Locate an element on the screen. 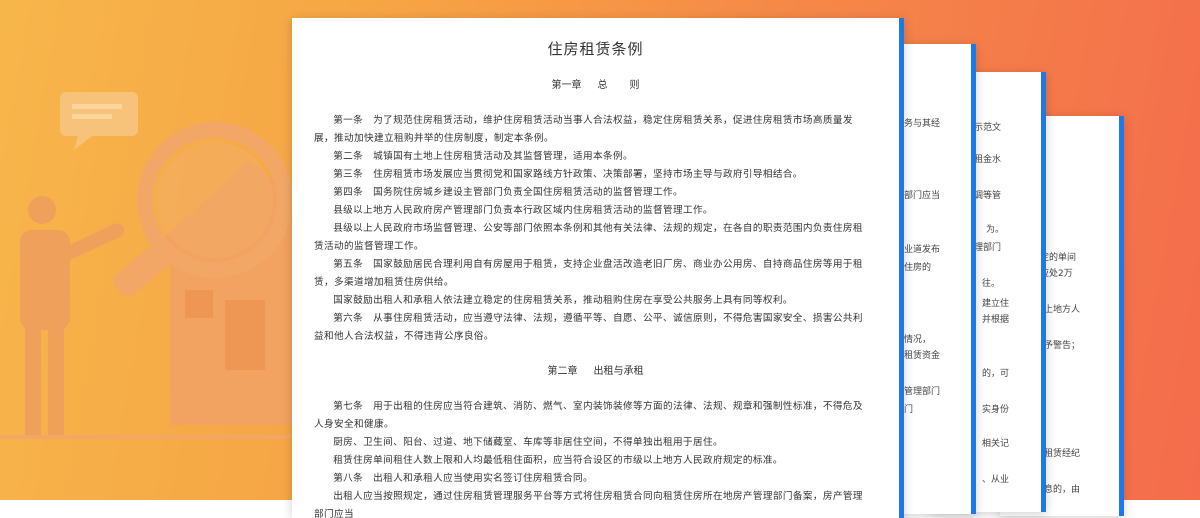 This screenshot has height=518, width=1200. chapter-name: 总 is located at coordinates (602, 85).